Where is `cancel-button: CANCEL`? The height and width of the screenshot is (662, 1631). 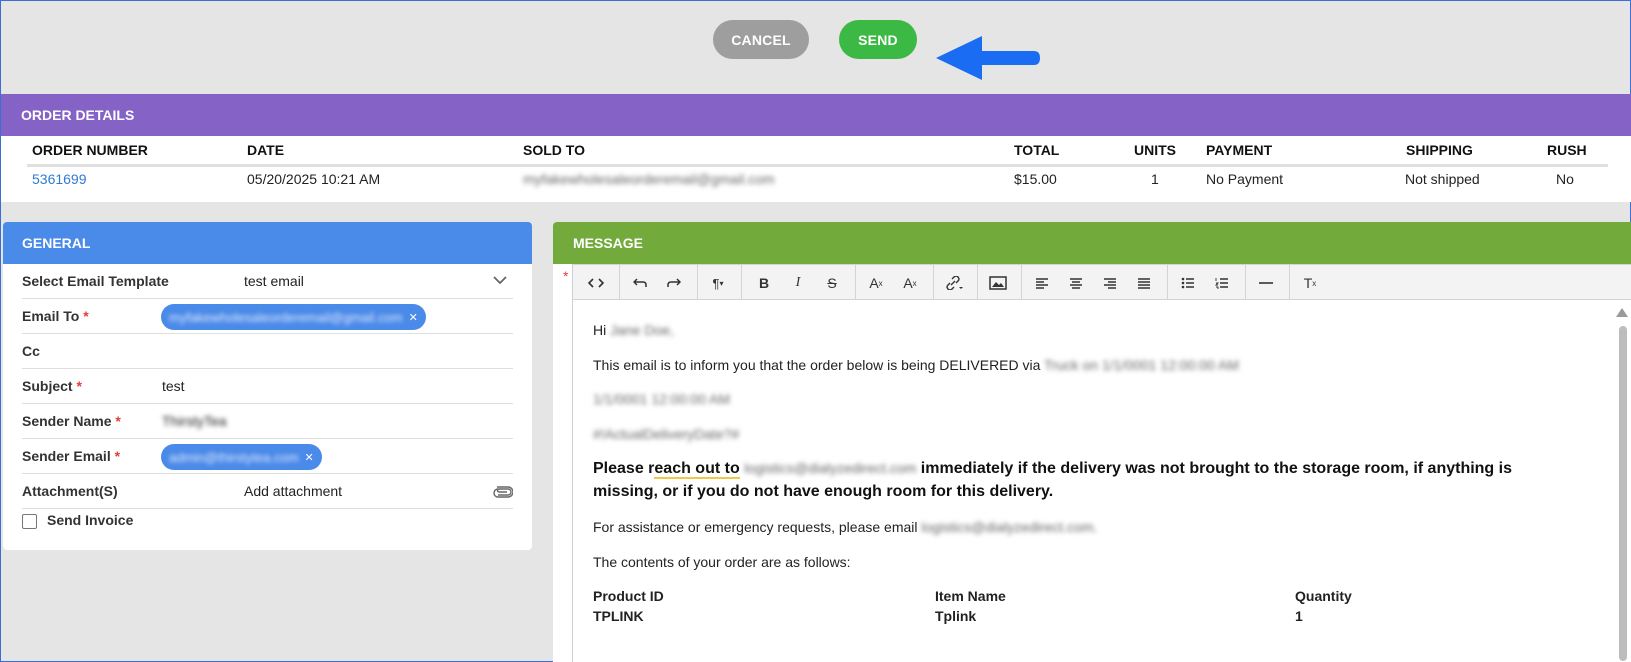
cancel-button: CANCEL is located at coordinates (761, 39).